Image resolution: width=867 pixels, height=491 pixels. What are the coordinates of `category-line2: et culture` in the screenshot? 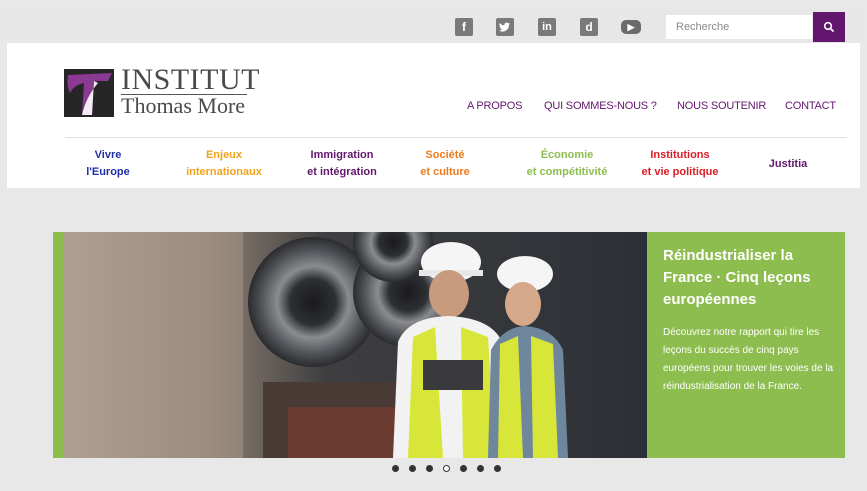 It's located at (445, 172).